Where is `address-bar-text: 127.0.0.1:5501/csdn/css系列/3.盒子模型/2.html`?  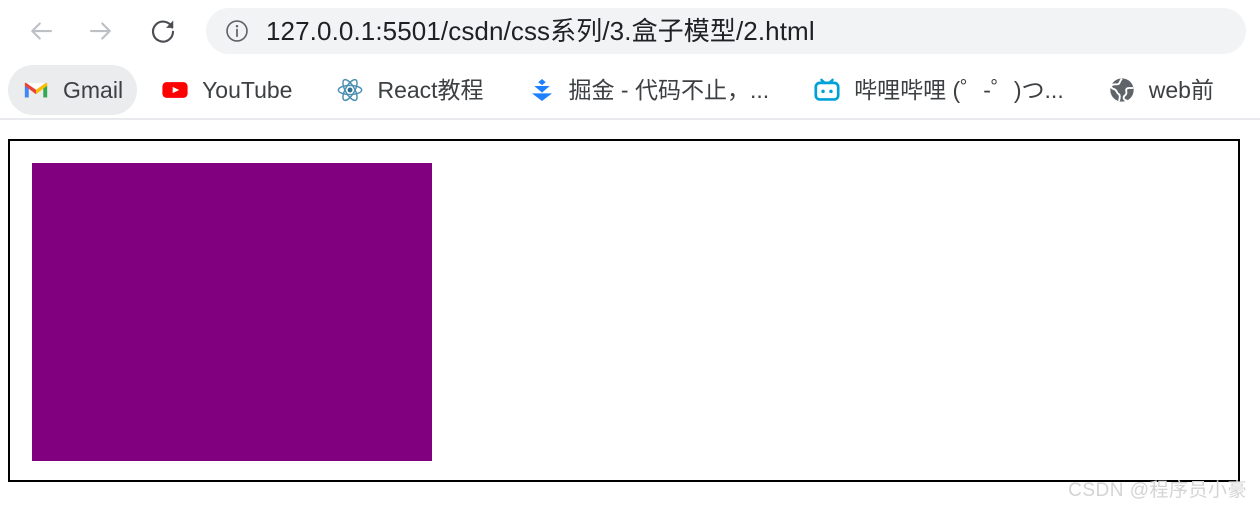 address-bar-text: 127.0.0.1:5501/csdn/css系列/3.盒子模型/2.html is located at coordinates (540, 31).